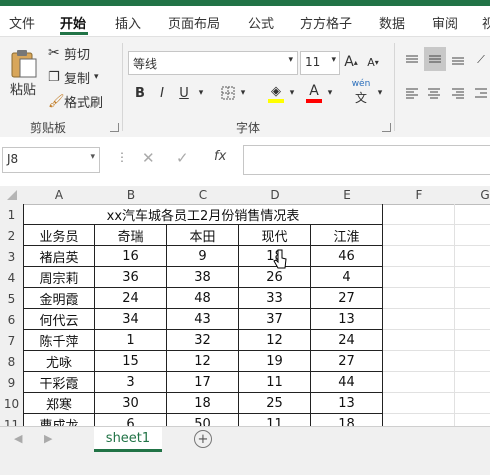 This screenshot has width=490, height=475. What do you see at coordinates (12, 195) in the screenshot?
I see `select-all-corner` at bounding box center [12, 195].